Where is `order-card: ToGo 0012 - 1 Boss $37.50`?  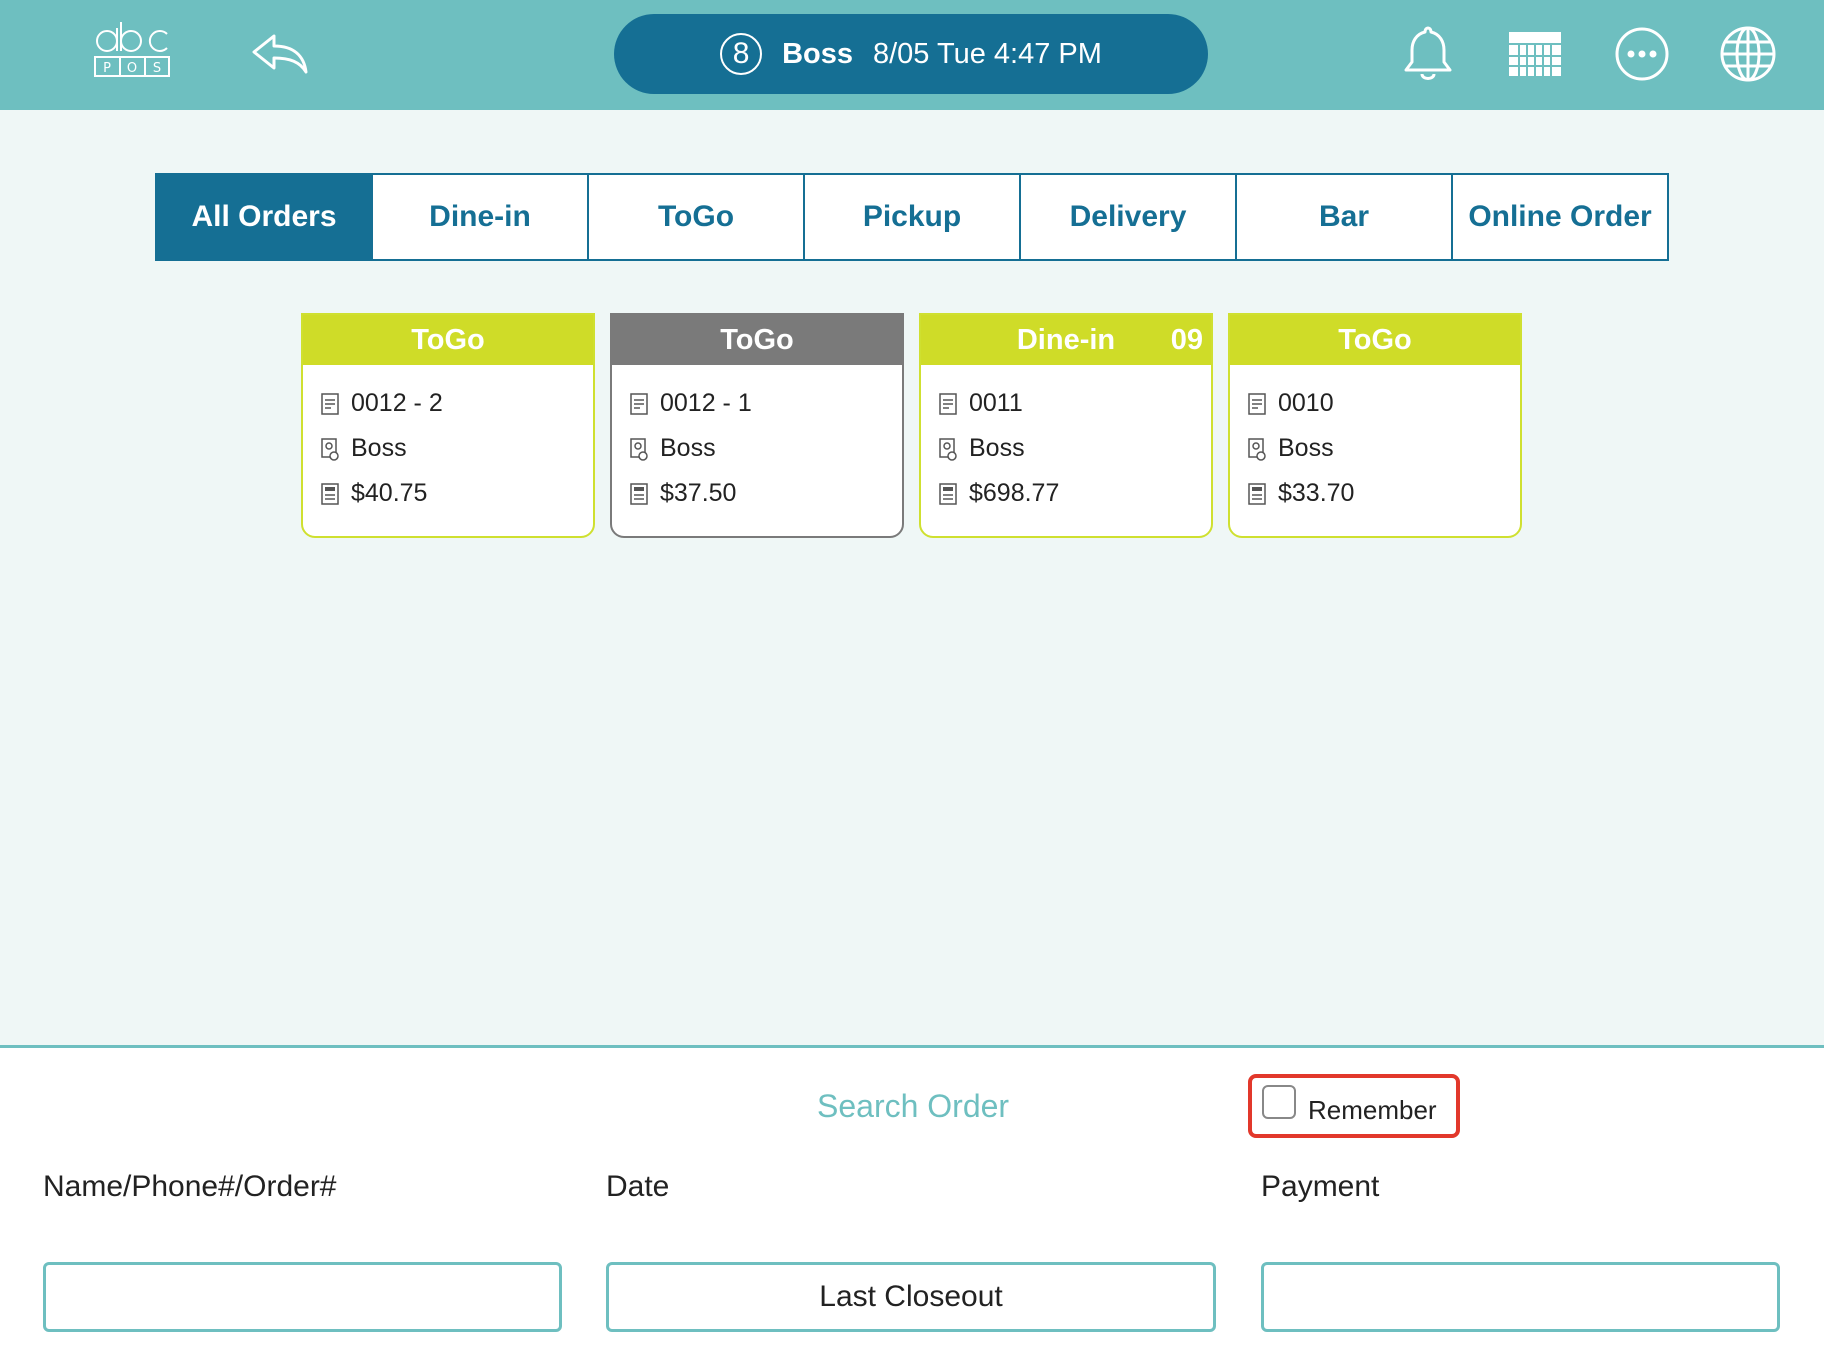
order-card: ToGo 0012 - 1 Boss $37.50 is located at coordinates (757, 425).